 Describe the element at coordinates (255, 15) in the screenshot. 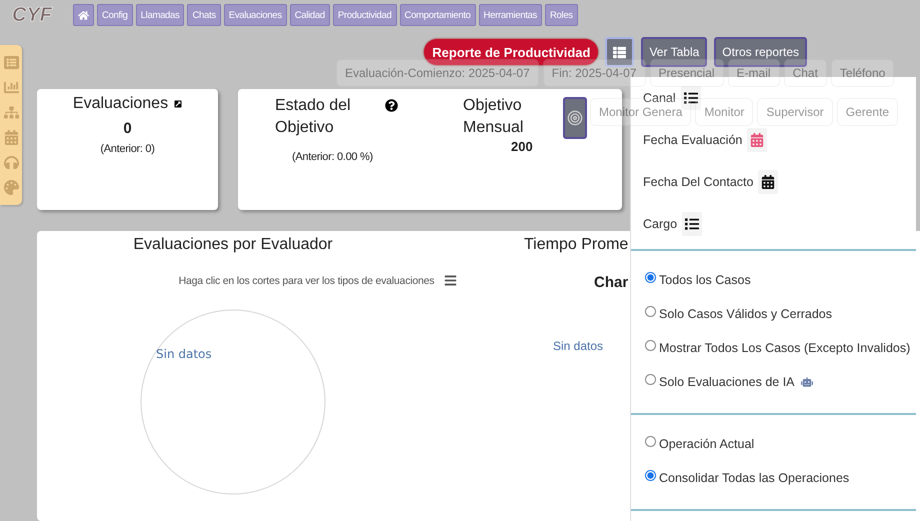

I see `nav-button: Evaluaciones` at that location.